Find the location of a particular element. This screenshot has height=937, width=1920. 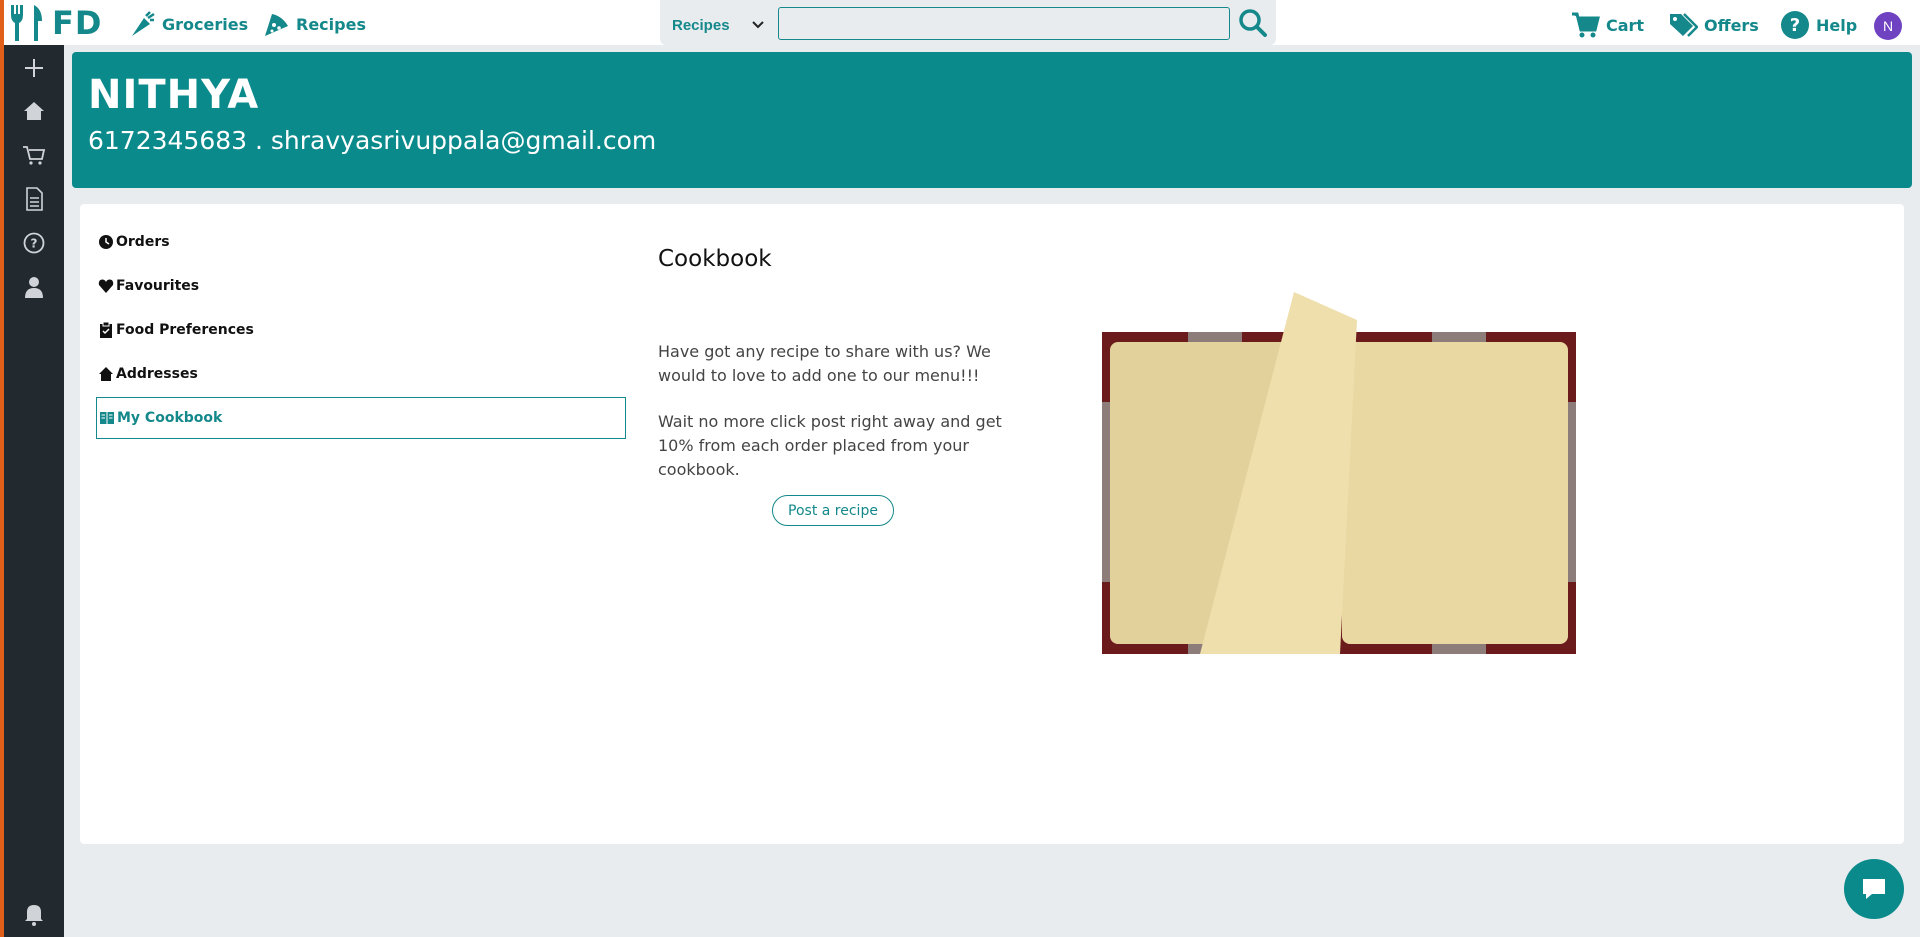

logo: FD is located at coordinates (55, 23).